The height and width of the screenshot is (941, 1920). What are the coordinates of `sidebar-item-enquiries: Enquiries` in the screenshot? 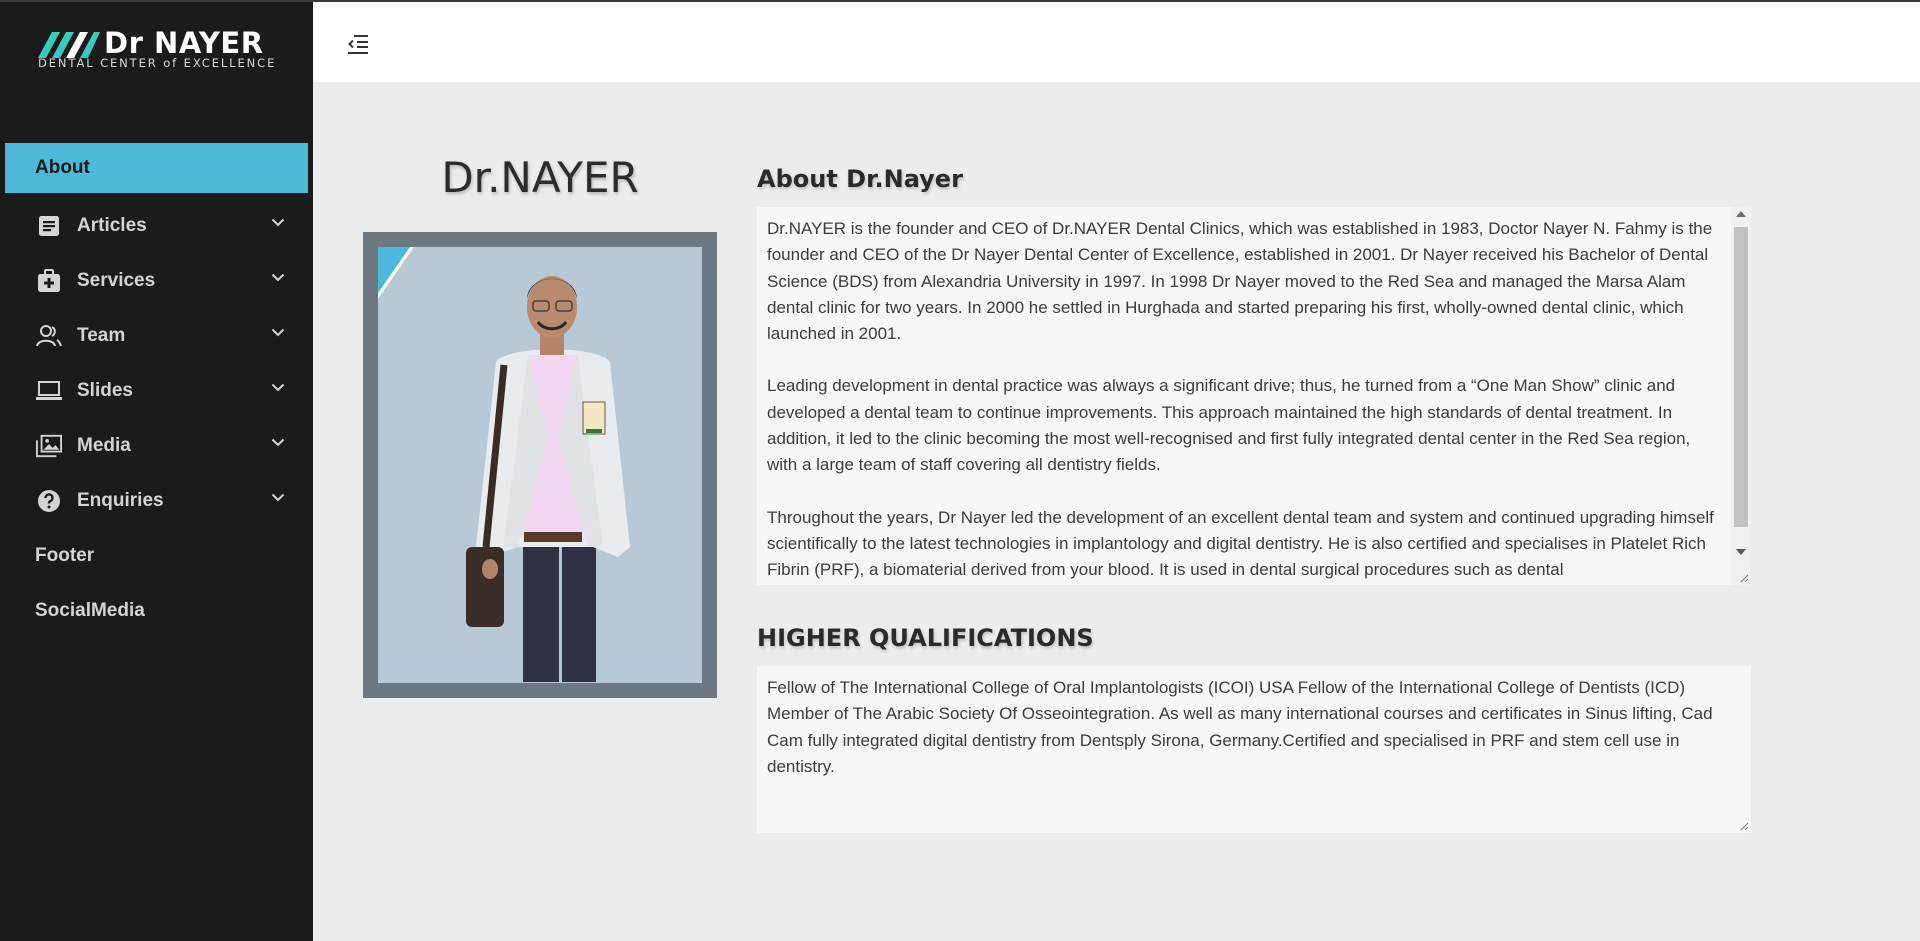 It's located at (156, 500).